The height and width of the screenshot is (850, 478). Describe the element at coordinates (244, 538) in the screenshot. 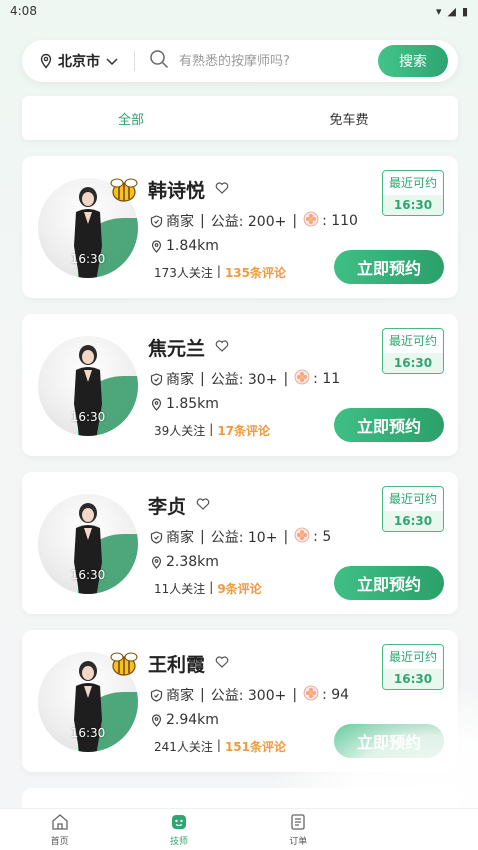

I see `charity-label: 公益: 10+` at that location.